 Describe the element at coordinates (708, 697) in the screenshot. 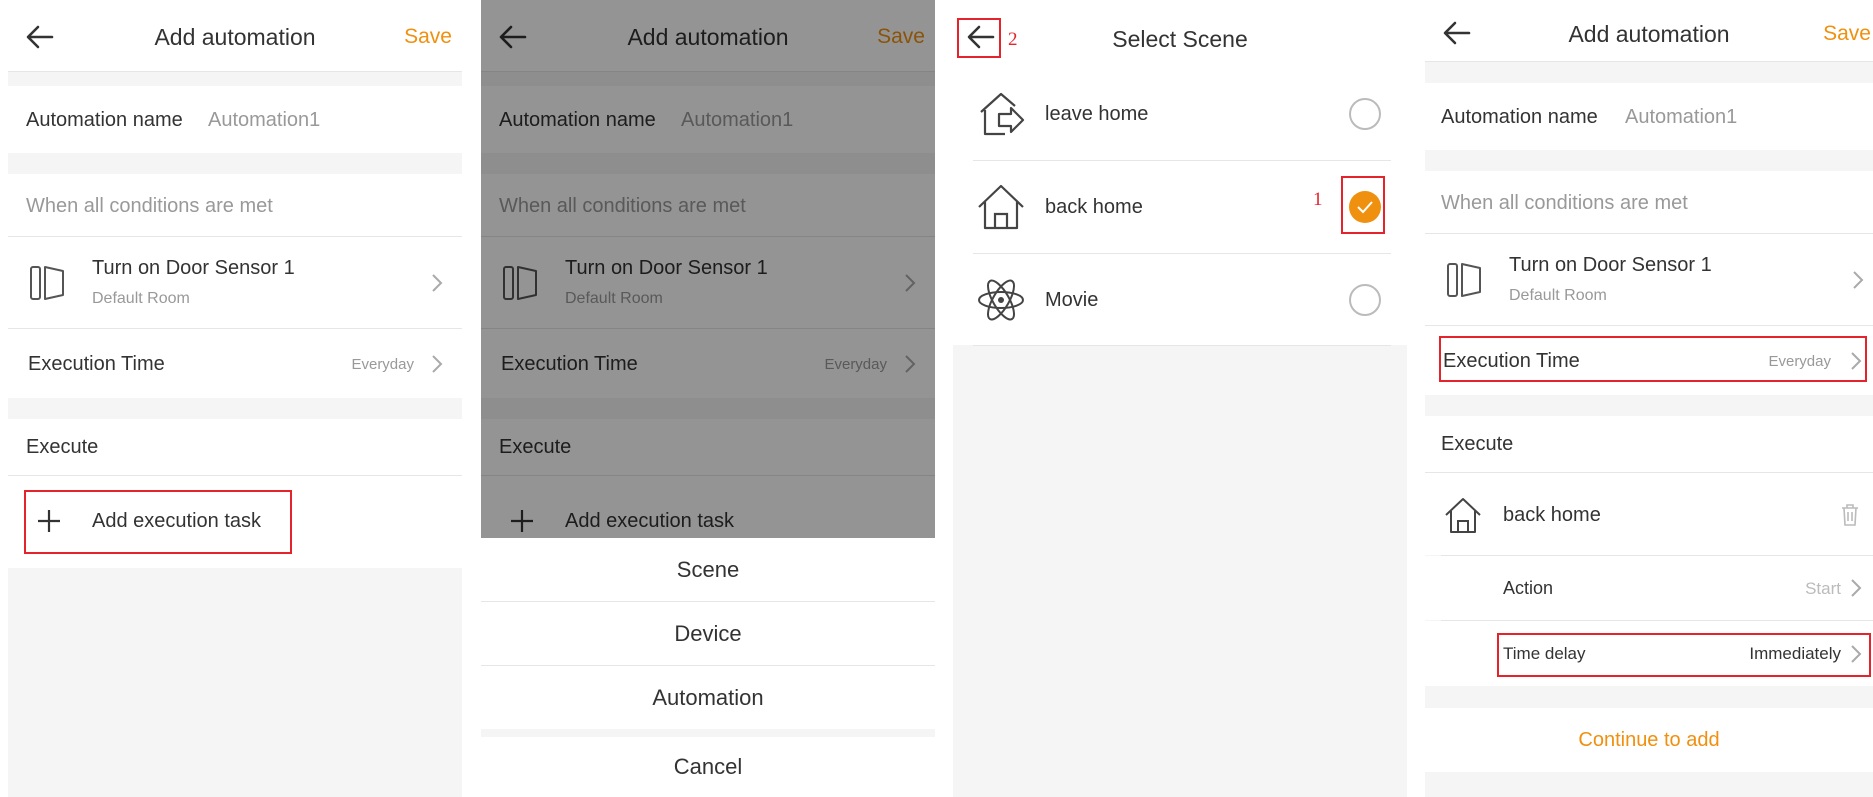

I see `sheet-option-automation: Automation` at that location.